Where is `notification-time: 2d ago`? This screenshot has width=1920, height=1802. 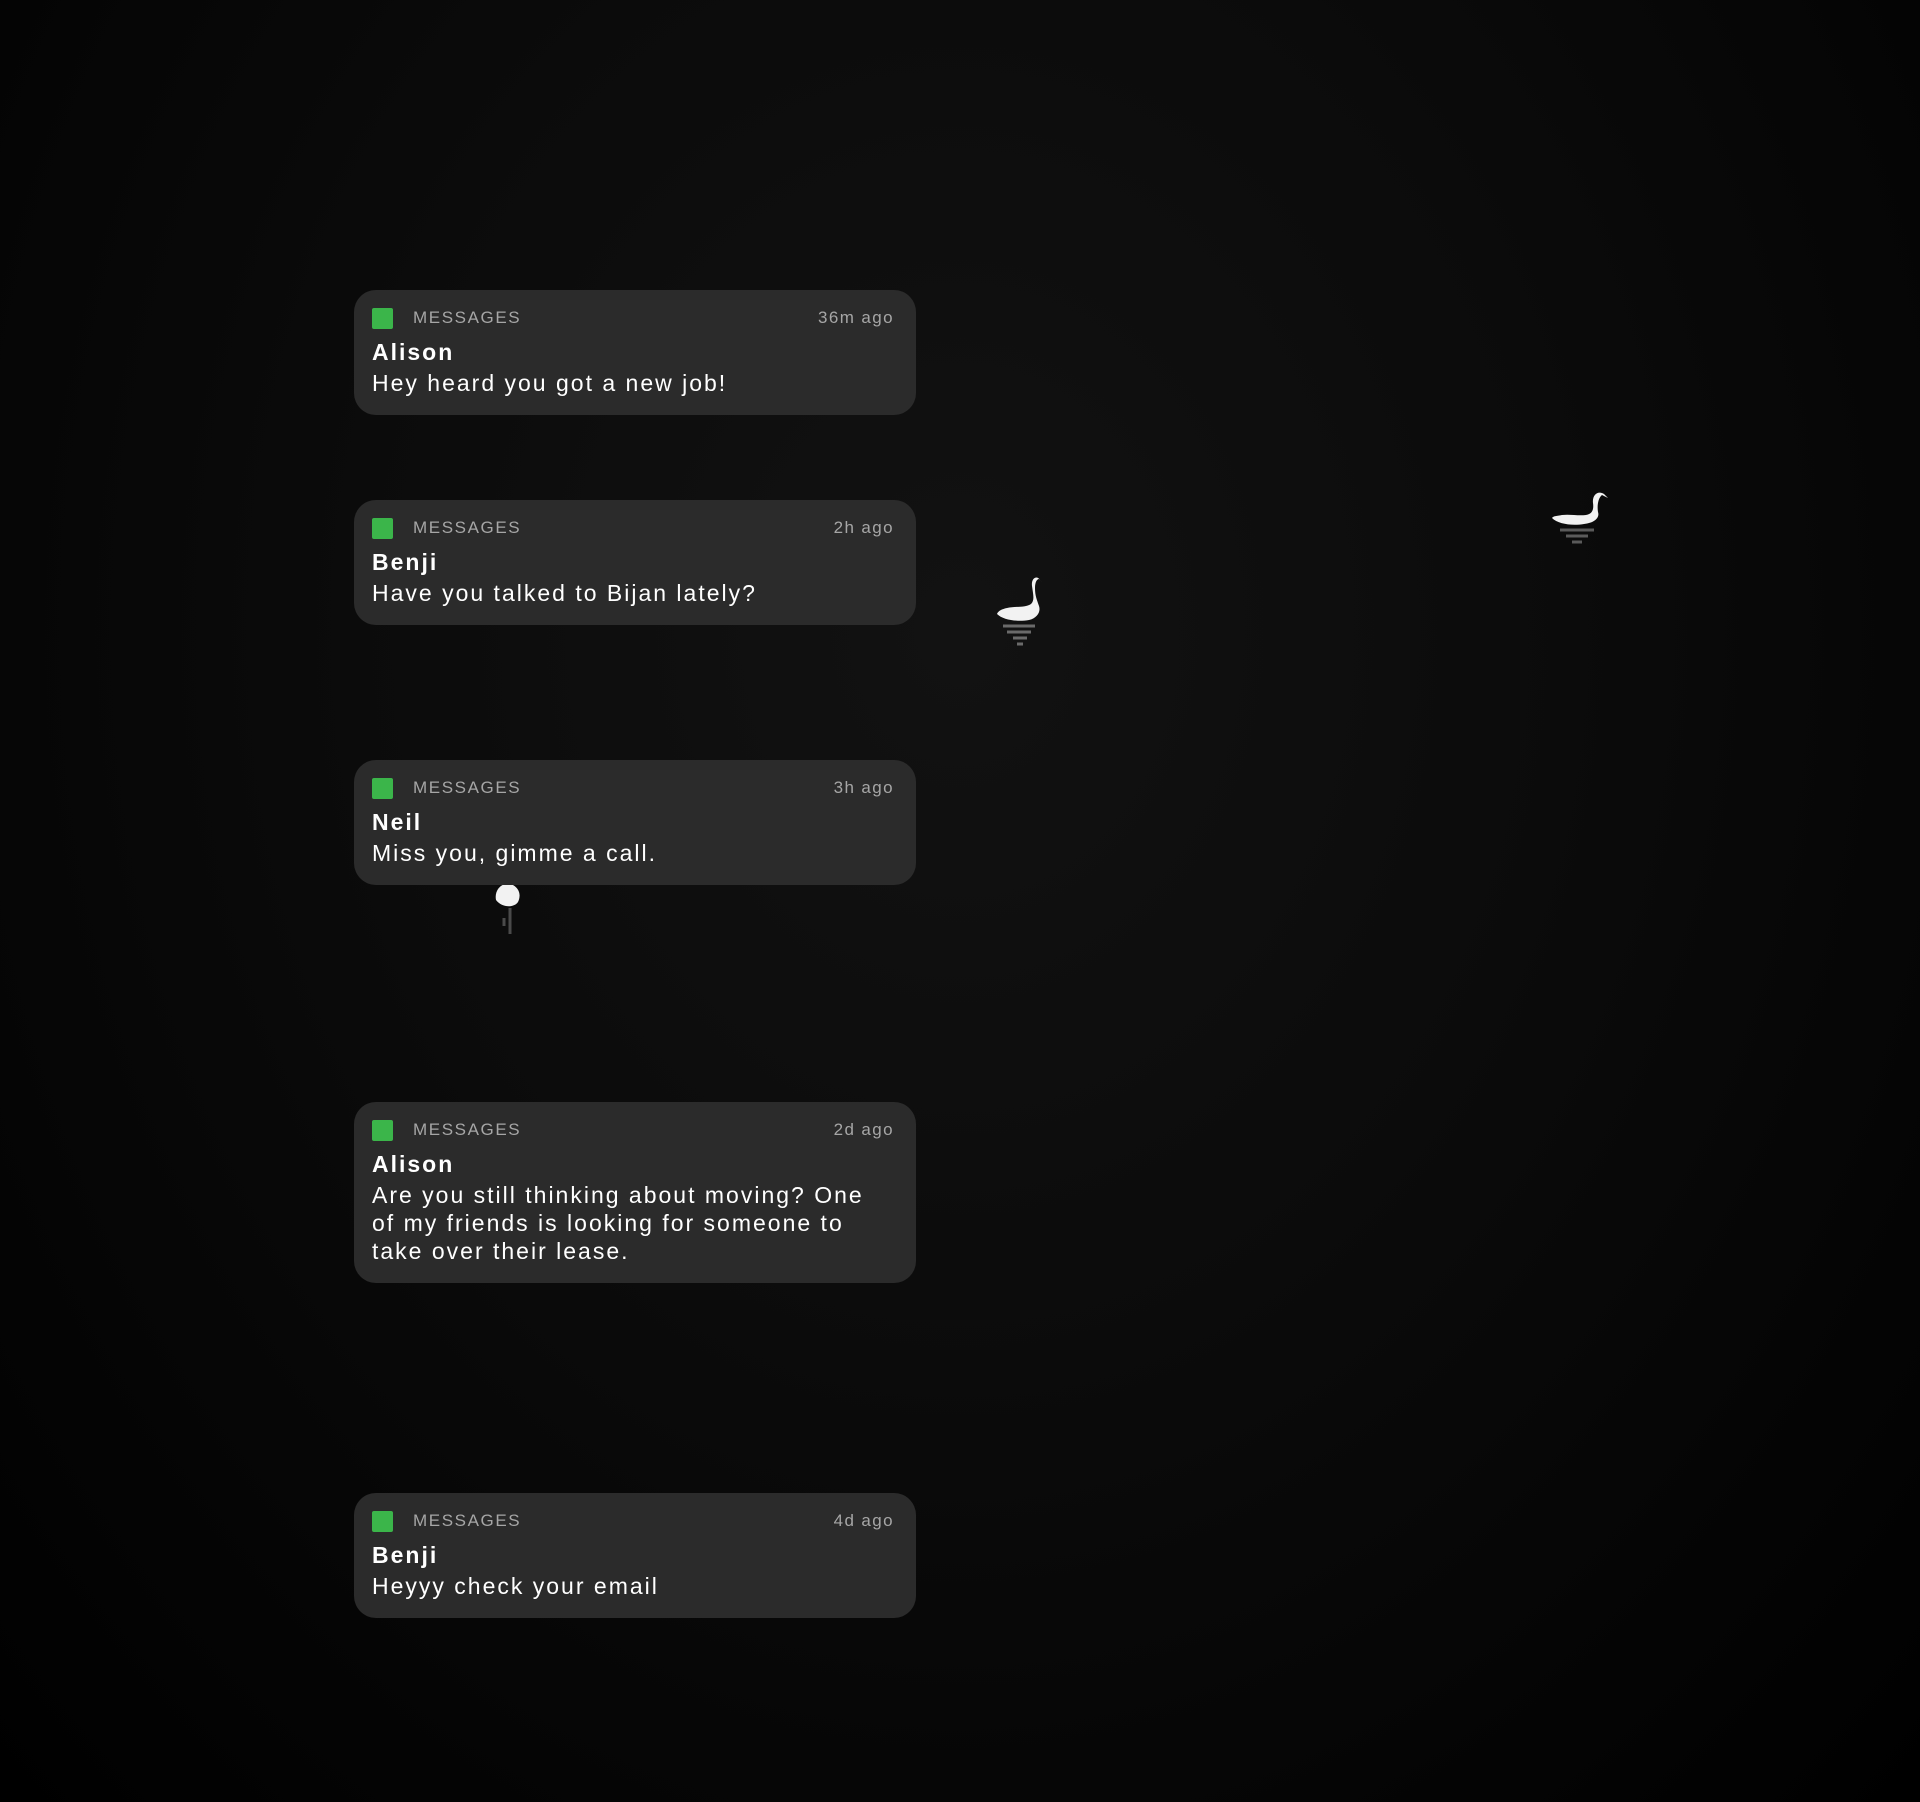 notification-time: 2d ago is located at coordinates (863, 1129).